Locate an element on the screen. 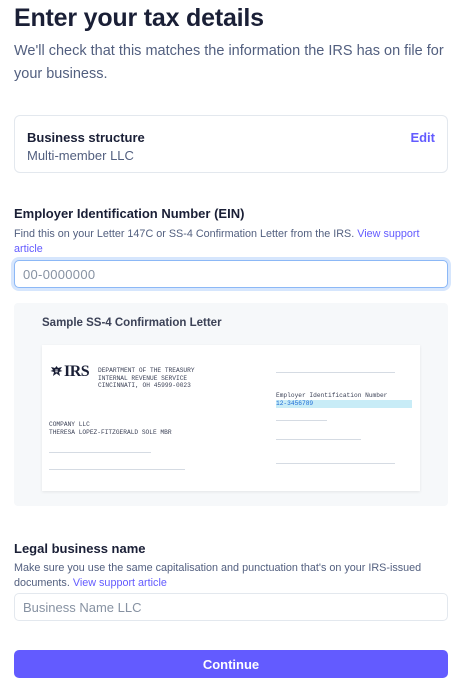 This screenshot has width=464, height=690. edit-structure-button: Edit is located at coordinates (422, 137).